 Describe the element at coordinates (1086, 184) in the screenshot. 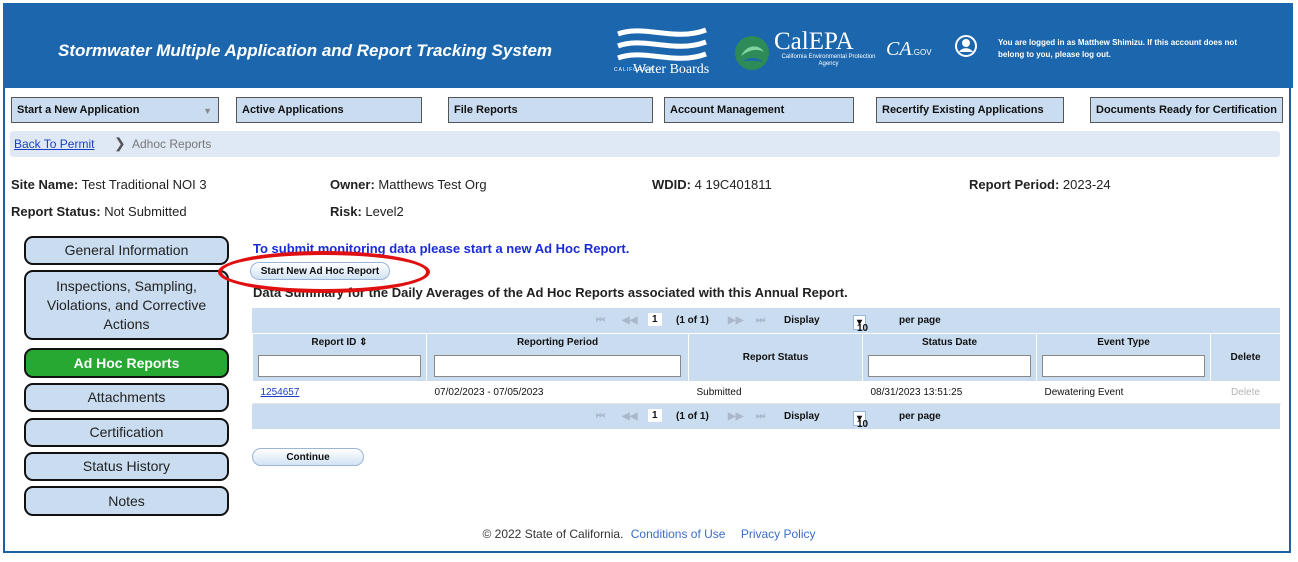

I see `report-period-value: 2023-24` at that location.